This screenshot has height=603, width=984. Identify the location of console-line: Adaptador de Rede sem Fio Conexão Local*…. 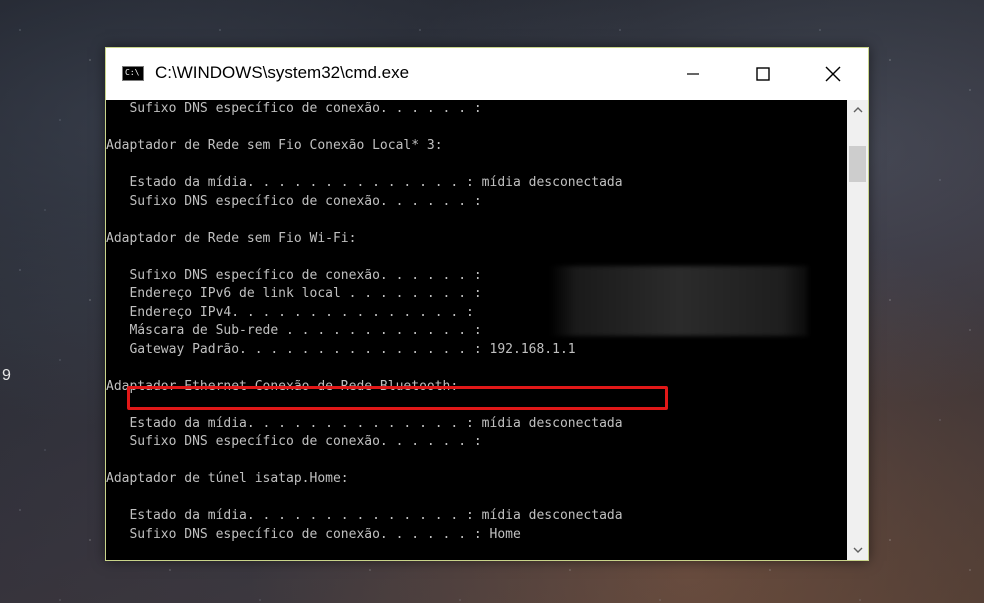
(274, 145).